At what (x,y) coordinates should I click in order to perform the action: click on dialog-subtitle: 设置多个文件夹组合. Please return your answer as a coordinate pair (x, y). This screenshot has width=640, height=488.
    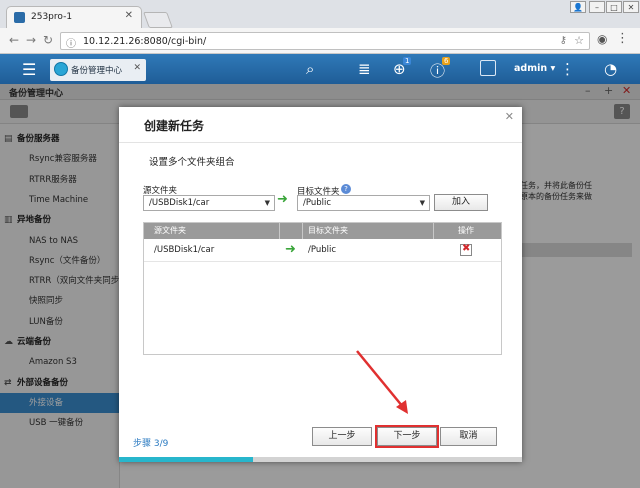
    Looking at the image, I should click on (192, 162).